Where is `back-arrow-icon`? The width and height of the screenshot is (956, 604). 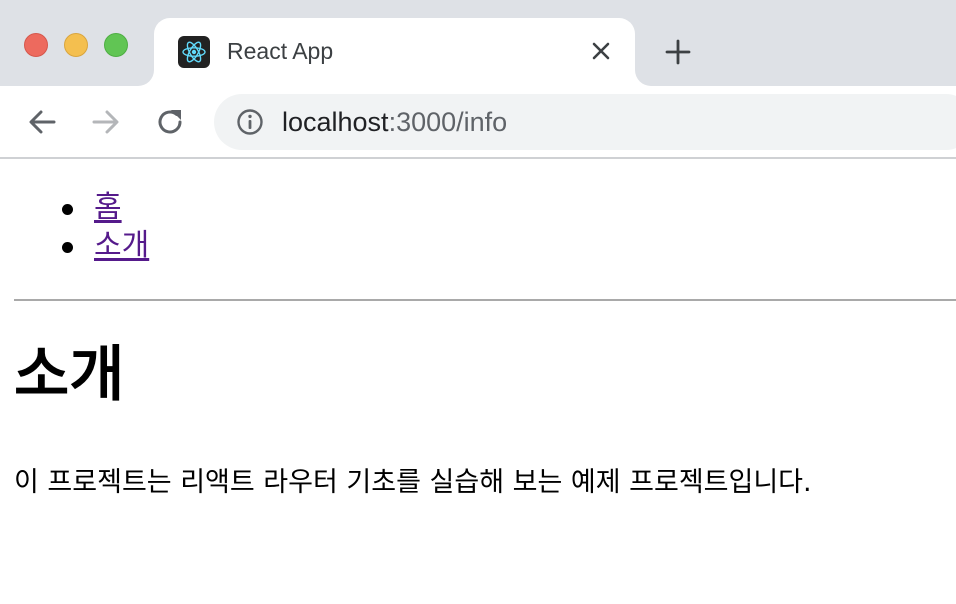 back-arrow-icon is located at coordinates (42, 122).